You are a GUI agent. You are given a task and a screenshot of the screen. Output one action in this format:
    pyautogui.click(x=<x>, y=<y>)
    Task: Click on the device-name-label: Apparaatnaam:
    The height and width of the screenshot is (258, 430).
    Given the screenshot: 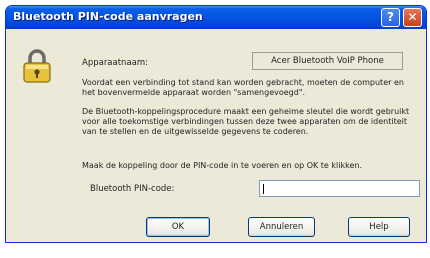 What is the action you would take?
    pyautogui.click(x=115, y=63)
    